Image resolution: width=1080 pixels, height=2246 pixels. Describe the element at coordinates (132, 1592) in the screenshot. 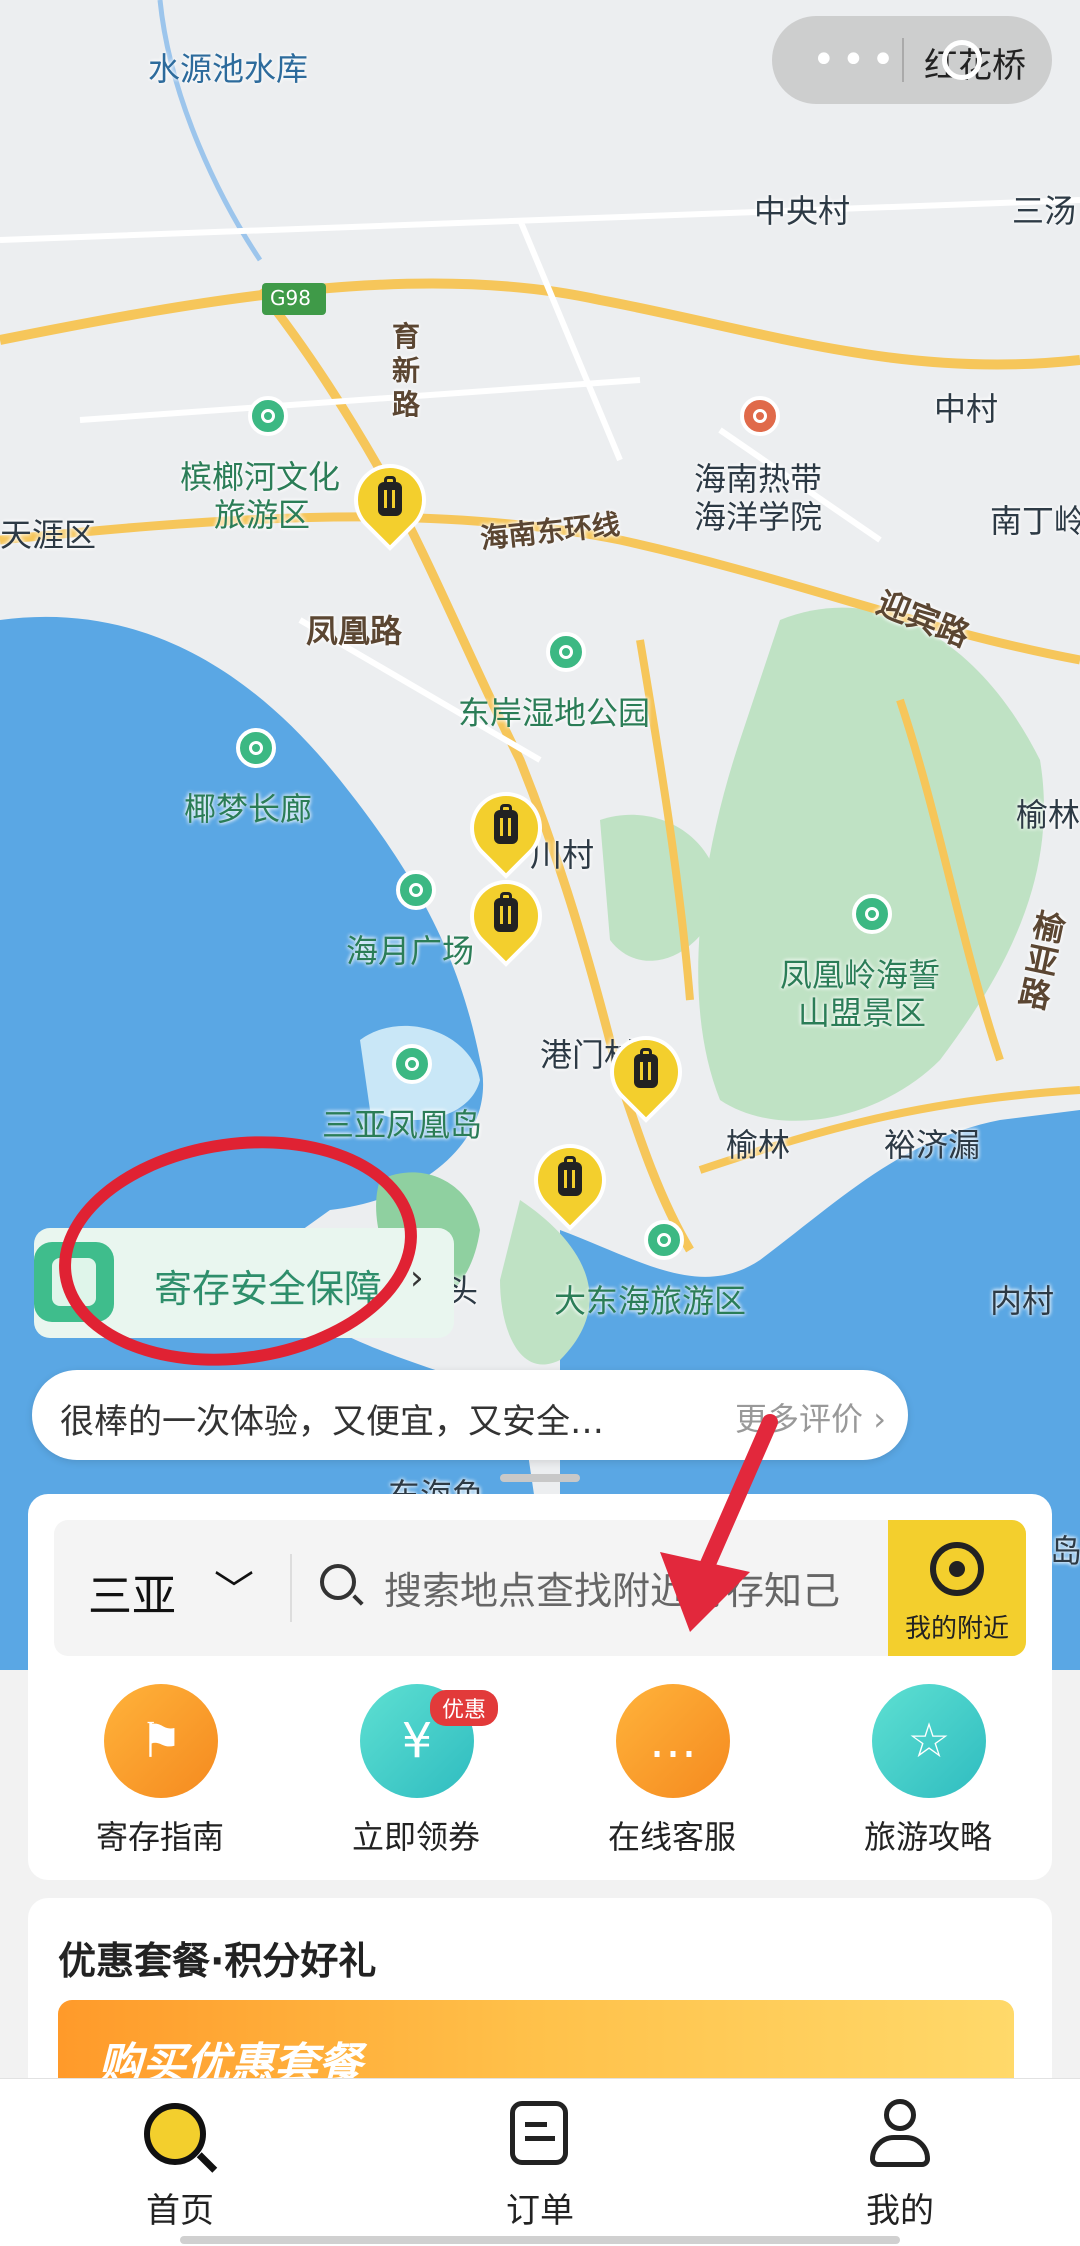

I see `city-selector: 三亚` at that location.